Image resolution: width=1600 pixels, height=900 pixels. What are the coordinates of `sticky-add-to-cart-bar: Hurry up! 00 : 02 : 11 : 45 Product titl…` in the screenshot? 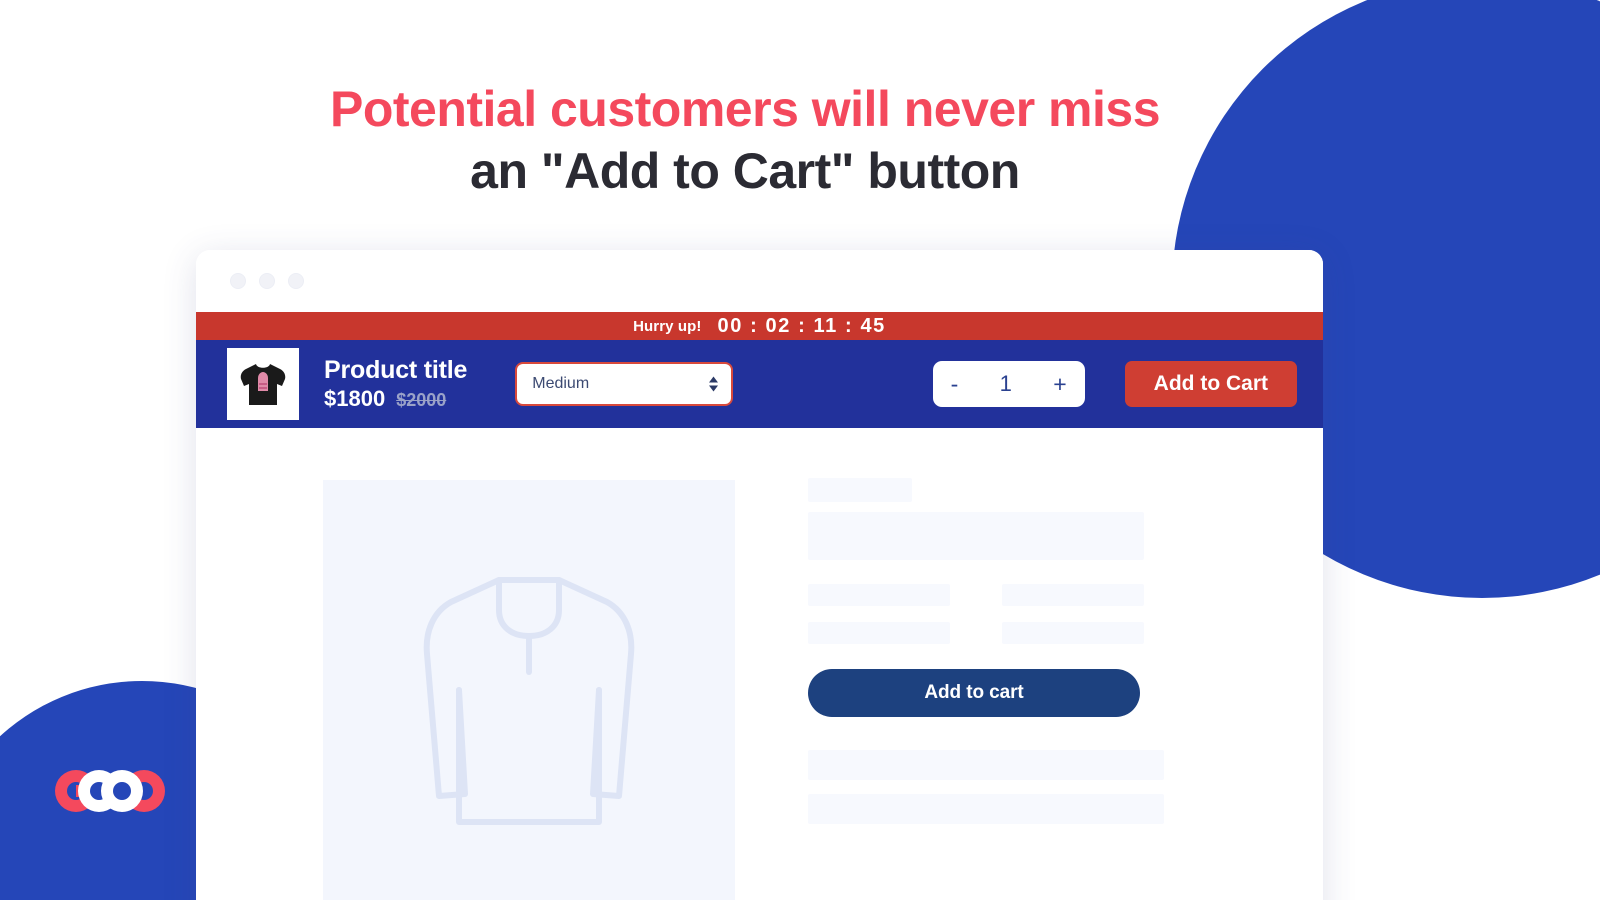 It's located at (759, 370).